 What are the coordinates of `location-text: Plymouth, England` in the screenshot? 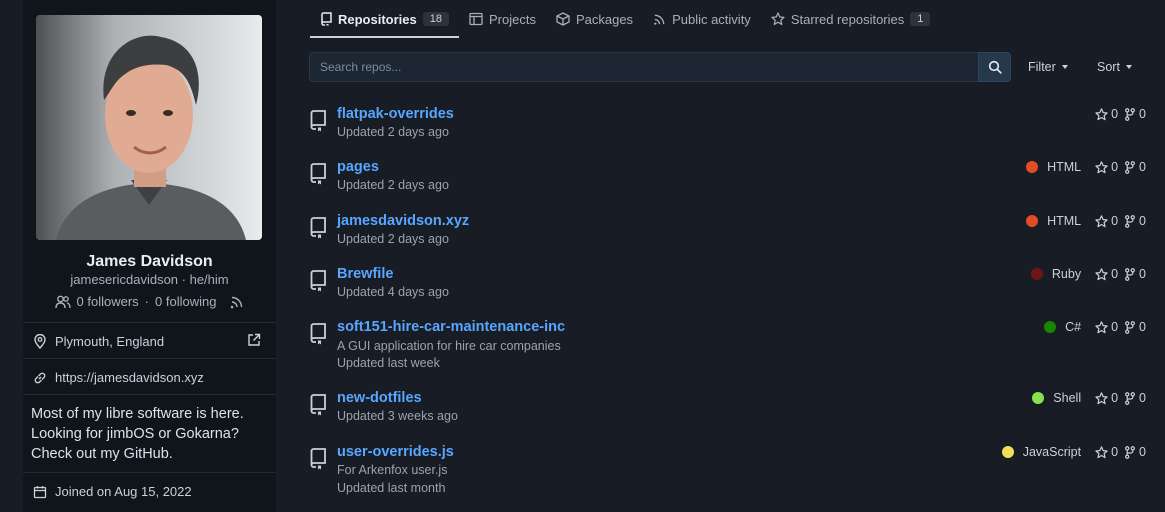 It's located at (110, 341).